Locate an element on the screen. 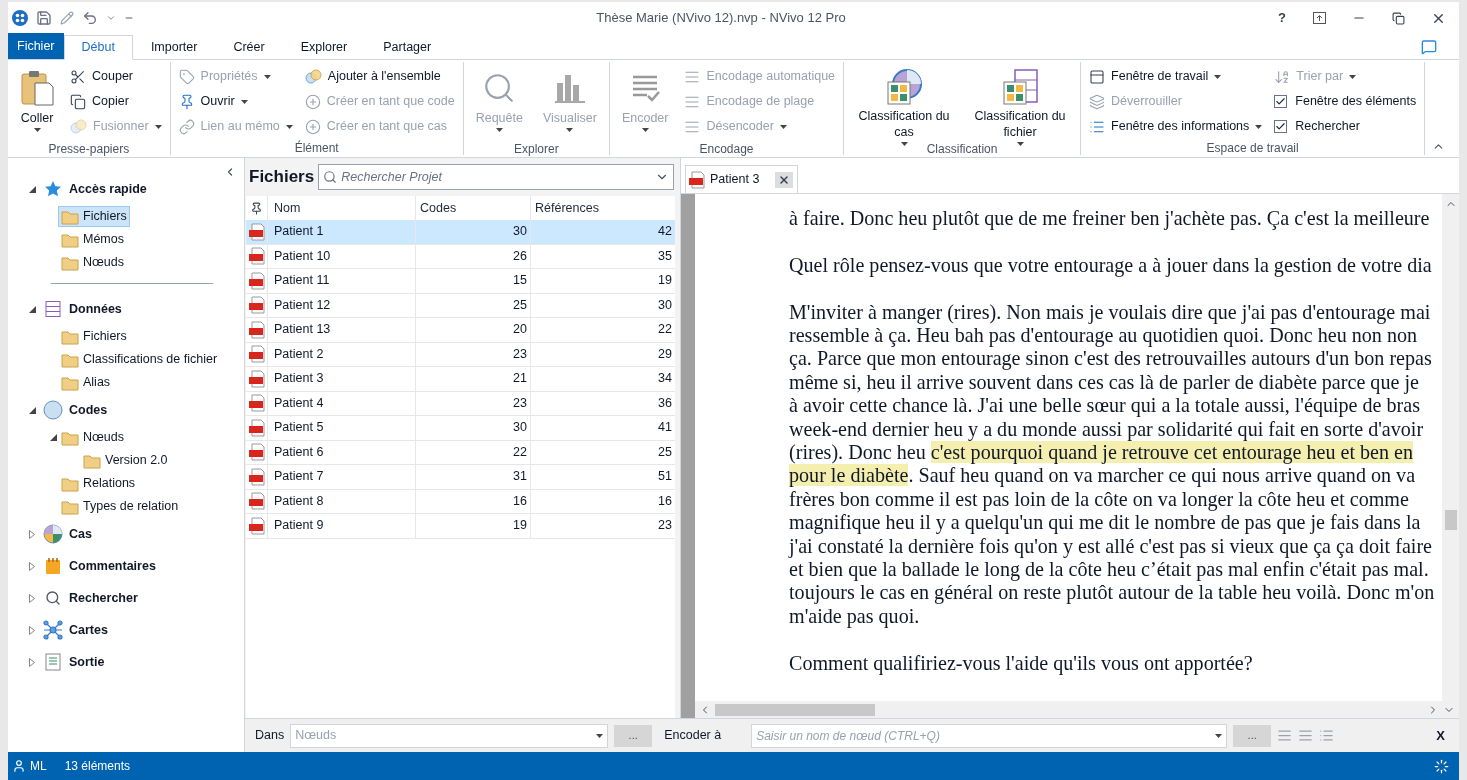 The height and width of the screenshot is (780, 1467). pencil-icon is located at coordinates (67, 18).